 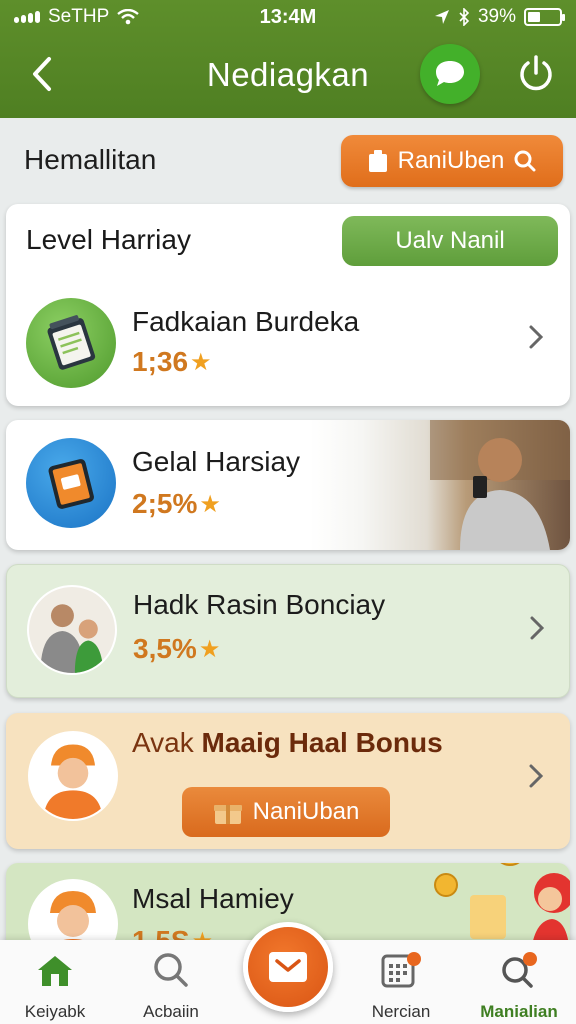 I want to click on top-bar: SeTHP 13:4M 39% Nediagkan, so click(x=288, y=59).